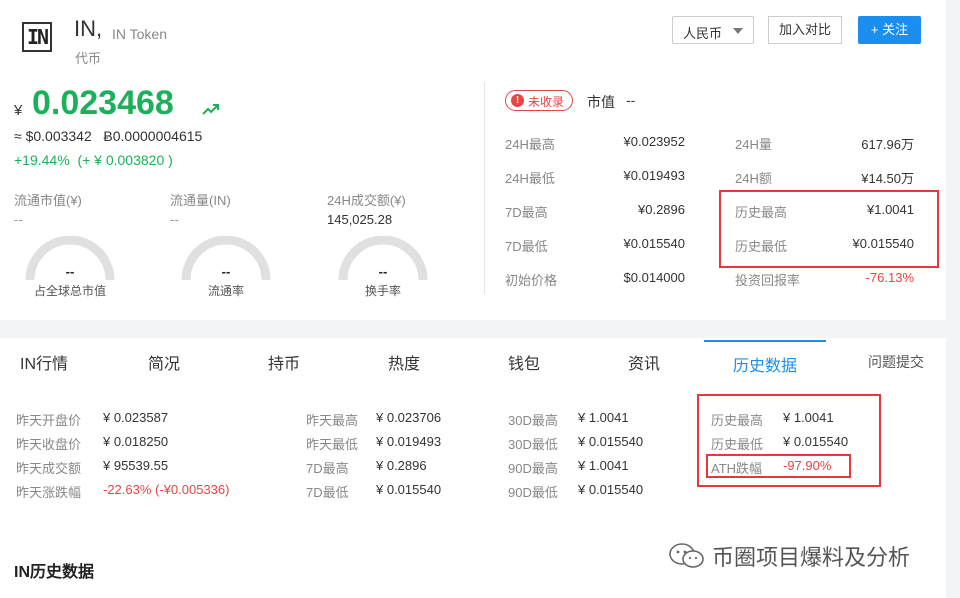 The height and width of the screenshot is (598, 960). Describe the element at coordinates (49, 492) in the screenshot. I see `history-label: 昨天涨跌幅` at that location.